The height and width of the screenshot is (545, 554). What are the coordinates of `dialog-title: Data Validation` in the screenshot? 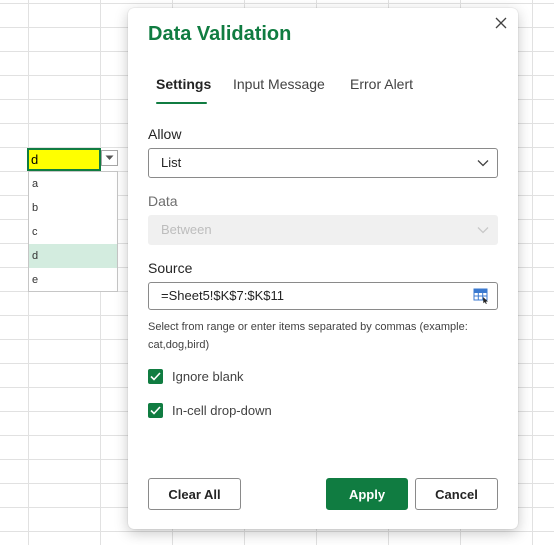 It's located at (220, 34).